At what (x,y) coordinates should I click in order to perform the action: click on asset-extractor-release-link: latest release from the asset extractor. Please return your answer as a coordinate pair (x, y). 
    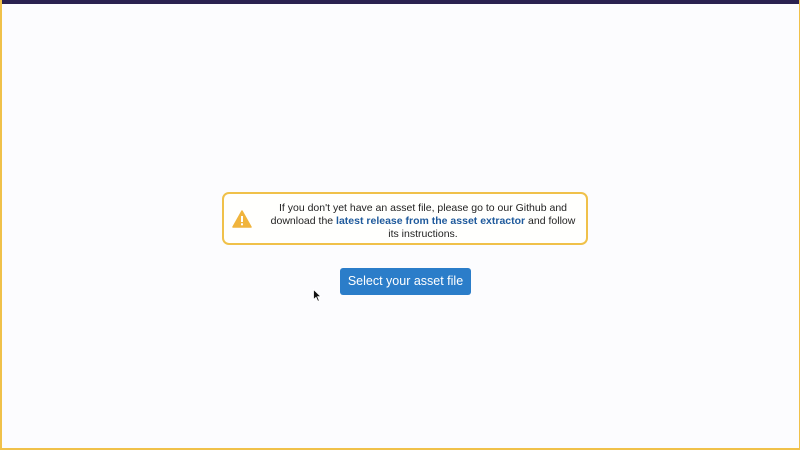
    Looking at the image, I should click on (430, 221).